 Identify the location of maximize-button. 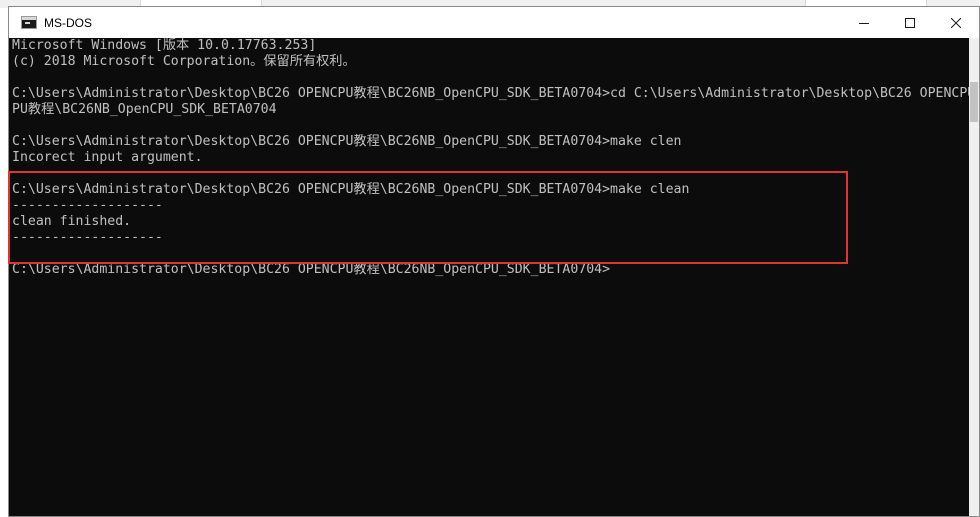
(910, 22).